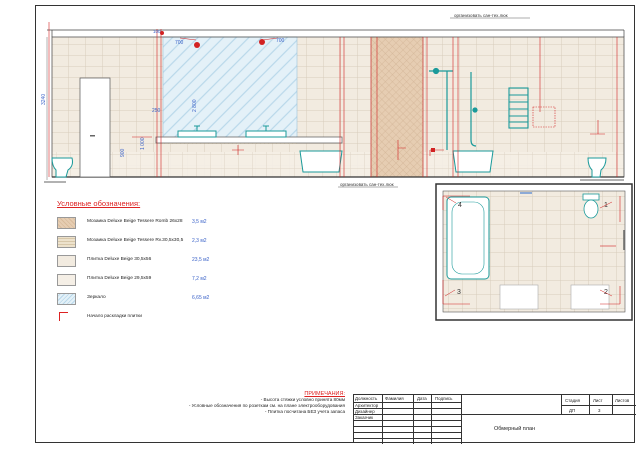  Describe the element at coordinates (143, 143) in the screenshot. I see `dim-basin-height: 1 000` at that location.